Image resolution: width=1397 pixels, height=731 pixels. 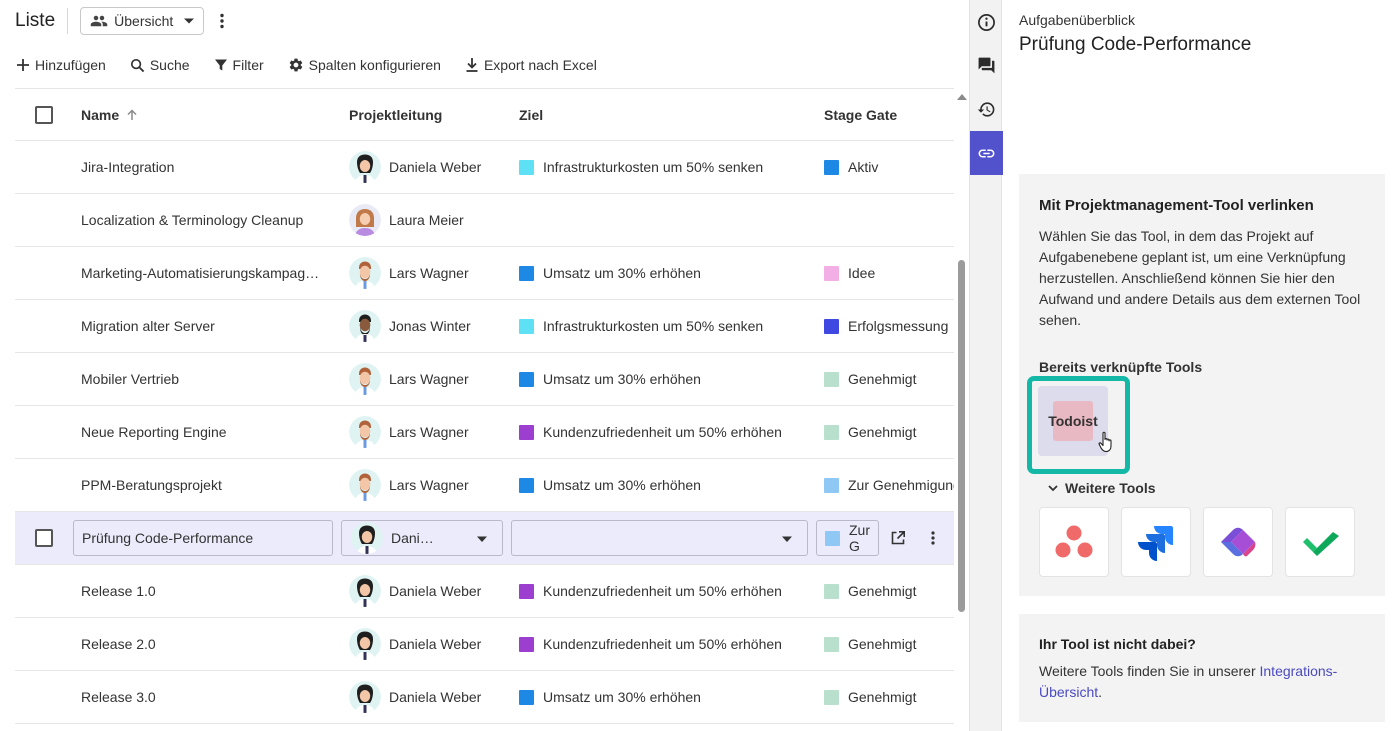 I want to click on todoist-label: Todoist, so click(x=1073, y=421).